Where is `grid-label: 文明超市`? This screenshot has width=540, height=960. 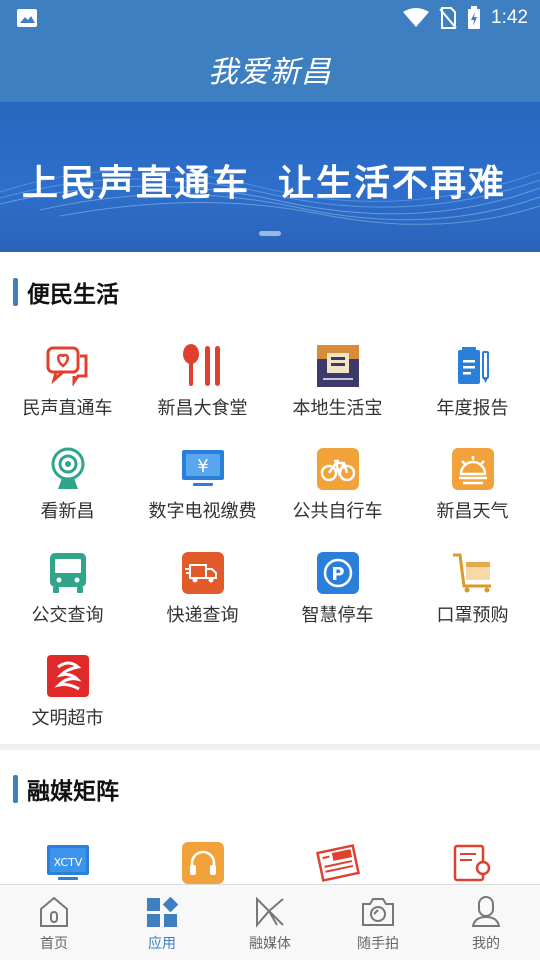 grid-label: 文明超市 is located at coordinates (67, 718).